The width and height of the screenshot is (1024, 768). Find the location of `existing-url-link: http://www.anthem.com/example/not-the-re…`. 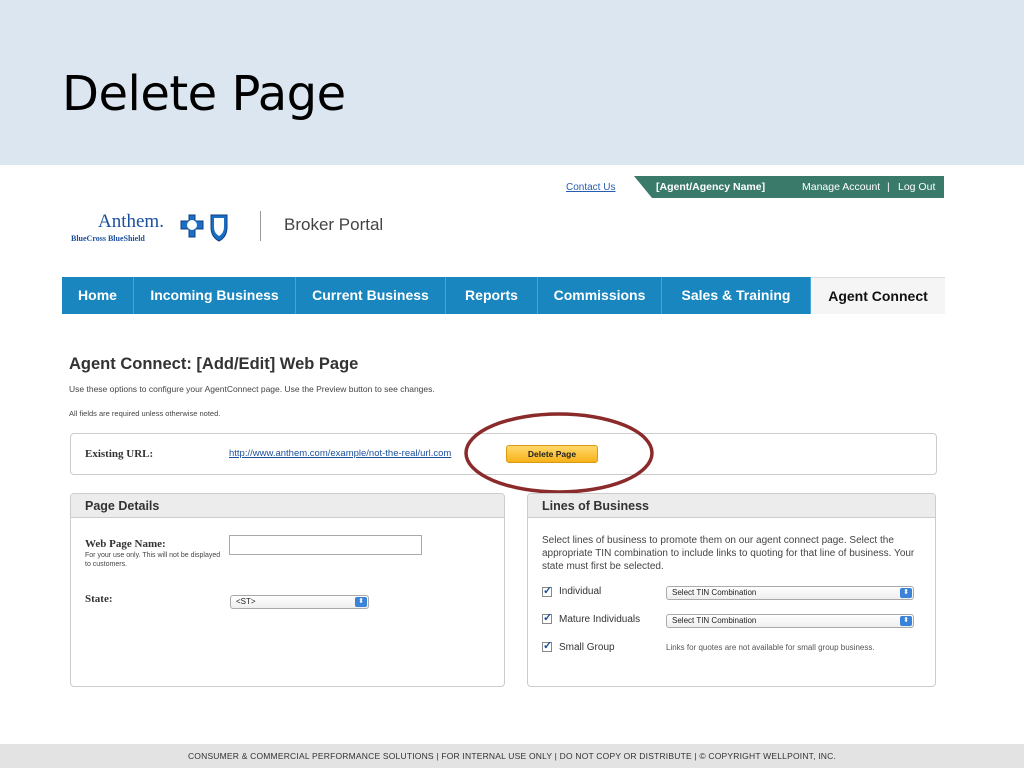

existing-url-link: http://www.anthem.com/example/not-the-re… is located at coordinates (340, 453).